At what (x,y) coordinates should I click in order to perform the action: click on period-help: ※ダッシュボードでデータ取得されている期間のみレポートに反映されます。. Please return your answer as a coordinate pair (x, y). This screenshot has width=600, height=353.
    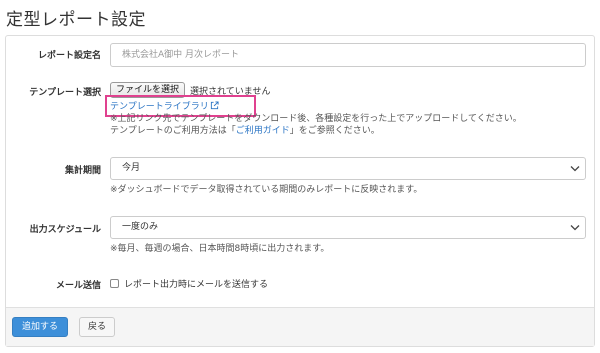
    Looking at the image, I should click on (266, 190).